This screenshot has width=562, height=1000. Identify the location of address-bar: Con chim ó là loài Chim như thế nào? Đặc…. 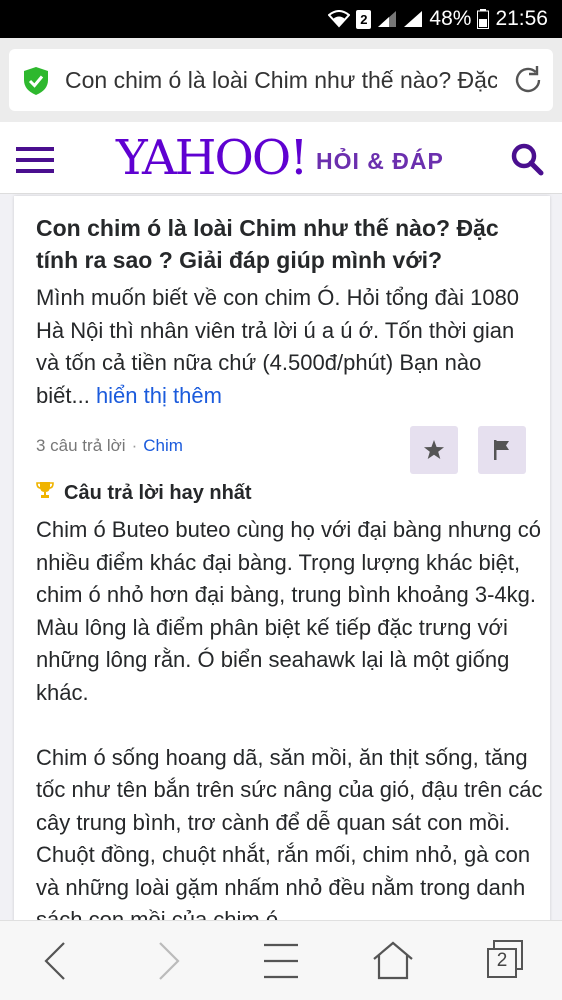
(281, 80).